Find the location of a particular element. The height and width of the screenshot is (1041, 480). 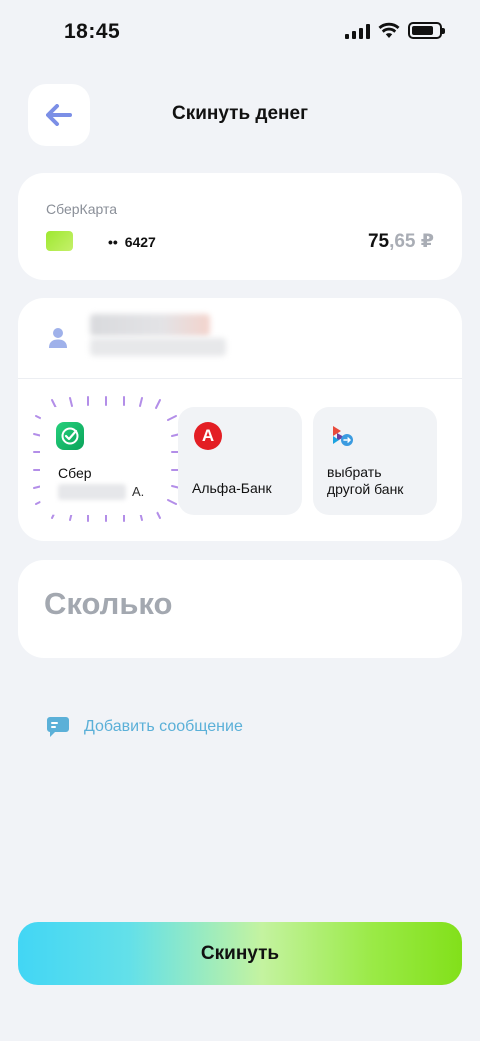

add-message-label: Добавить сообщение is located at coordinates (163, 726).